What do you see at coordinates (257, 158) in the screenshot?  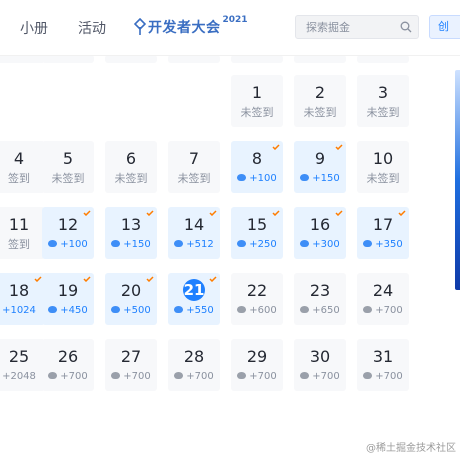 I see `day-number: 8` at bounding box center [257, 158].